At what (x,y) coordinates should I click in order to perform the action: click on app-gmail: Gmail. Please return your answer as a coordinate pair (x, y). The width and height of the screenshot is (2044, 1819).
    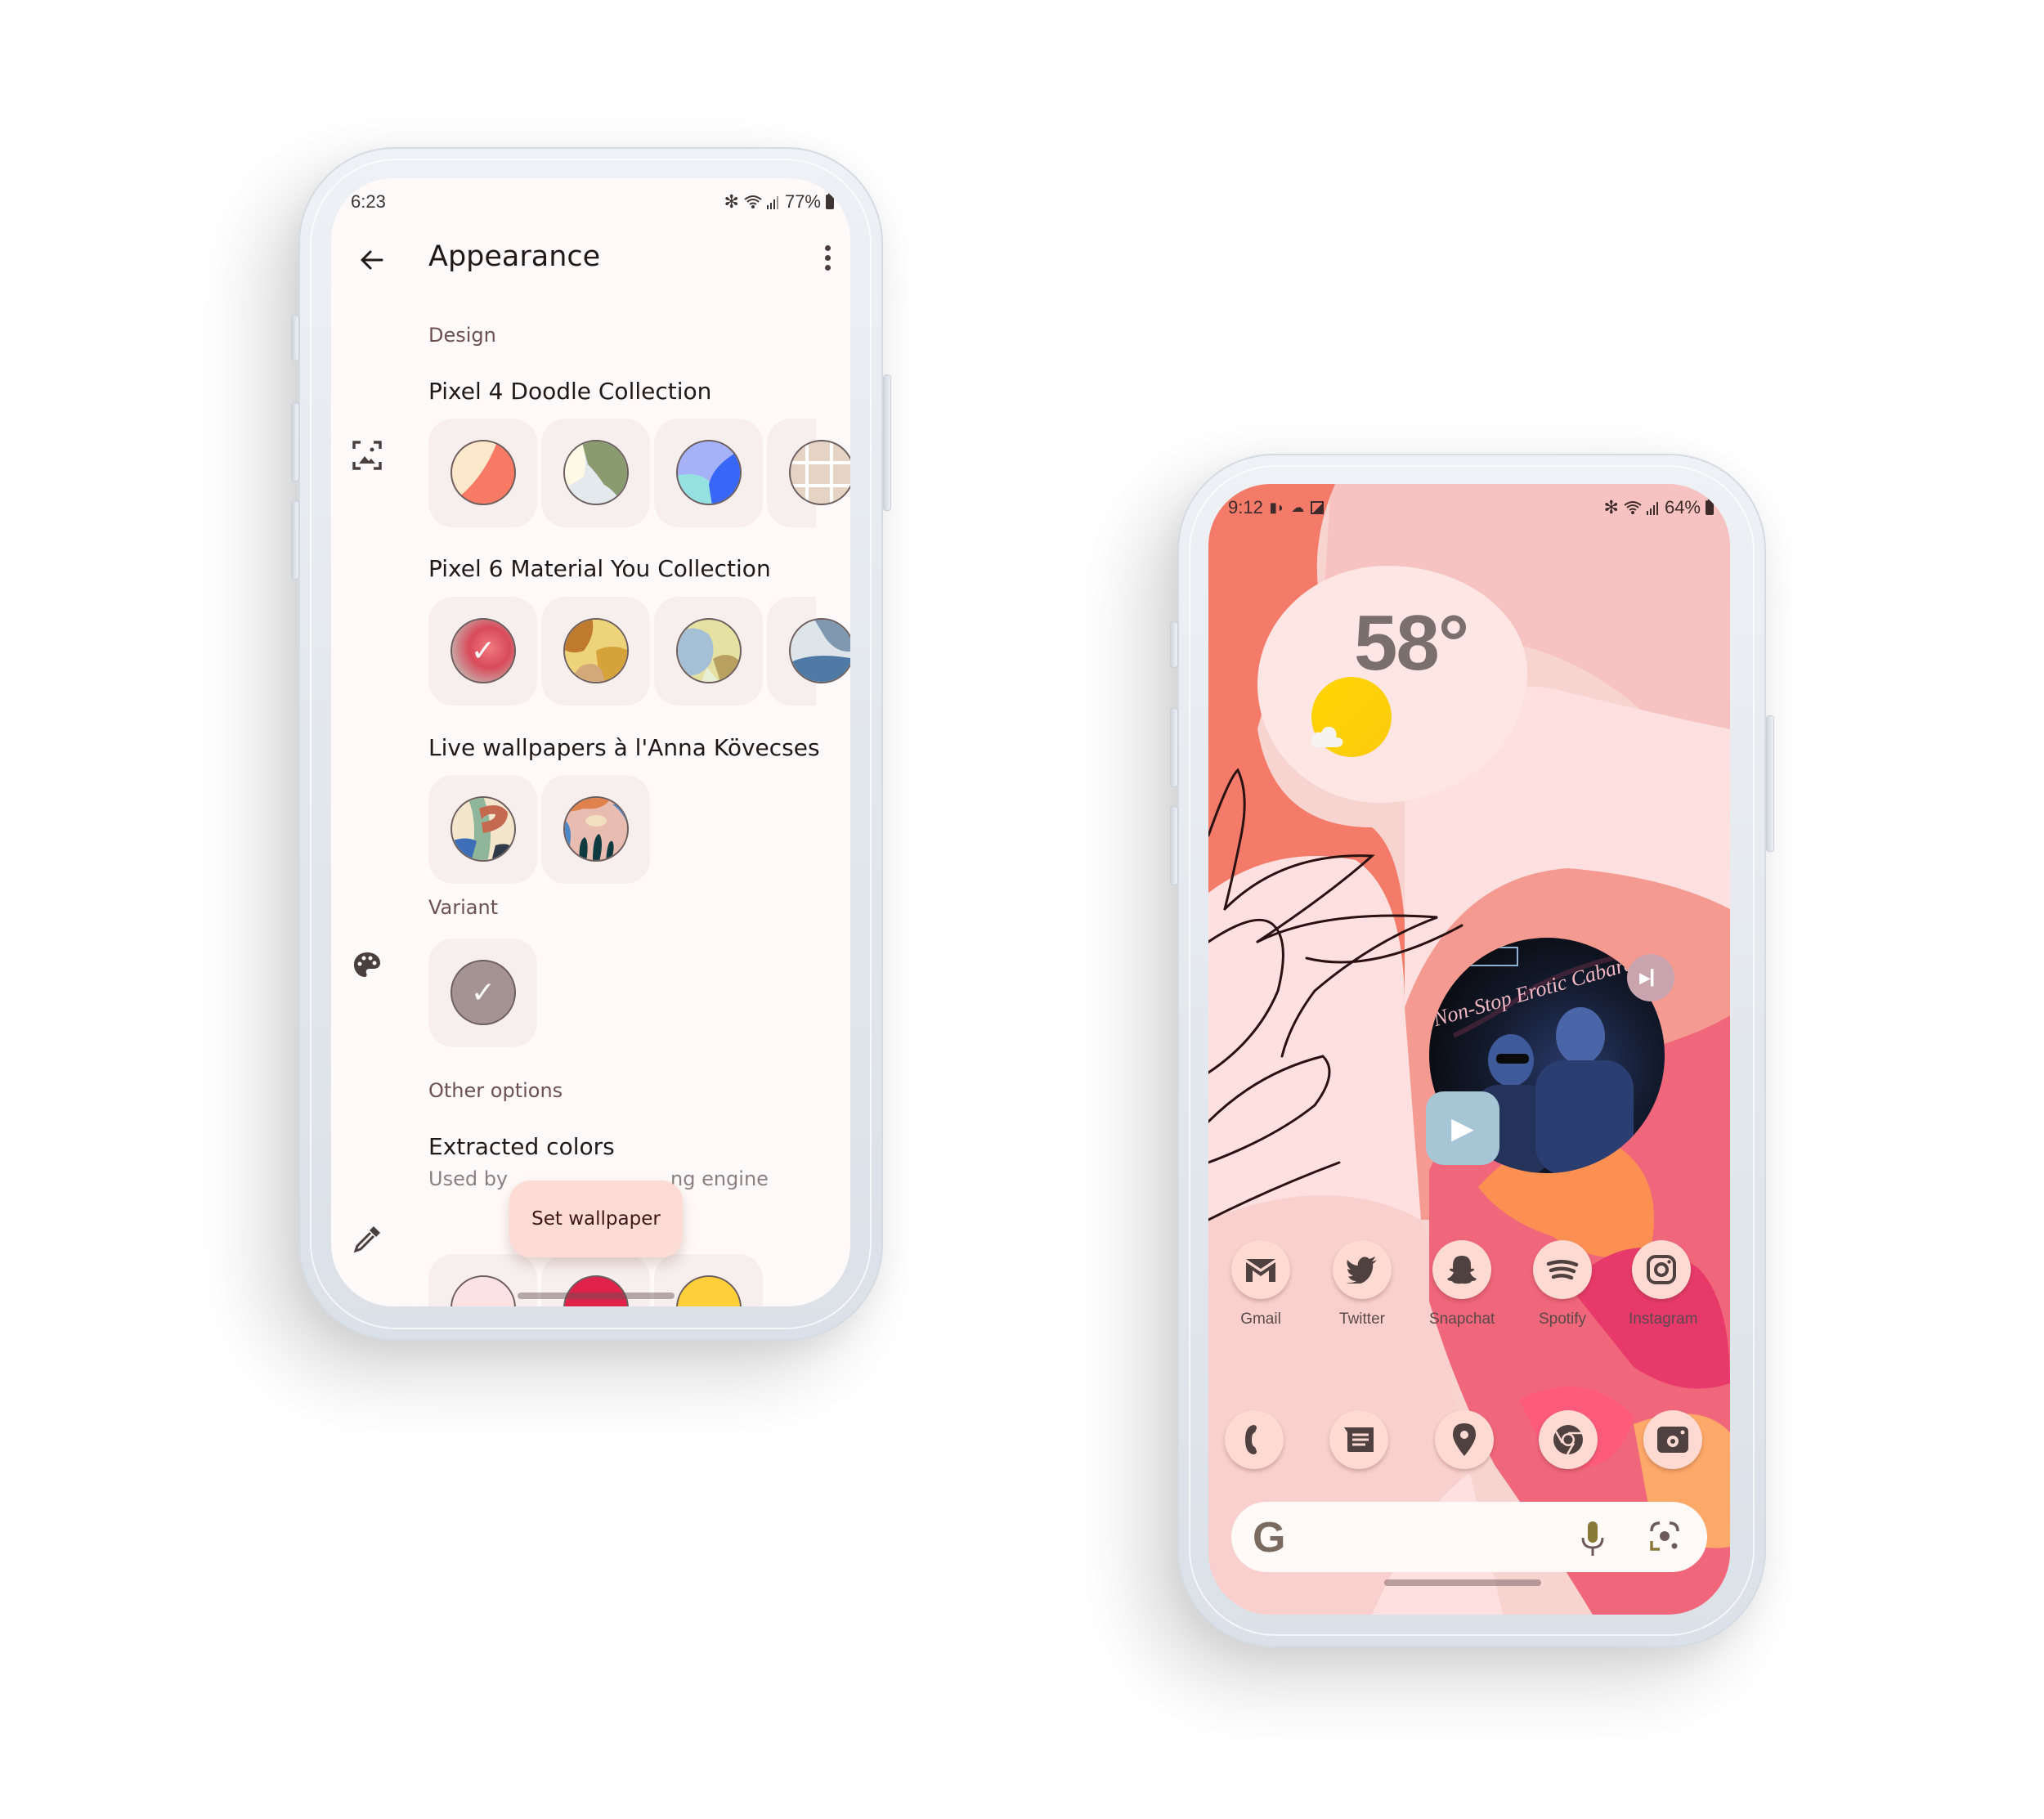
    Looking at the image, I should click on (1261, 1284).